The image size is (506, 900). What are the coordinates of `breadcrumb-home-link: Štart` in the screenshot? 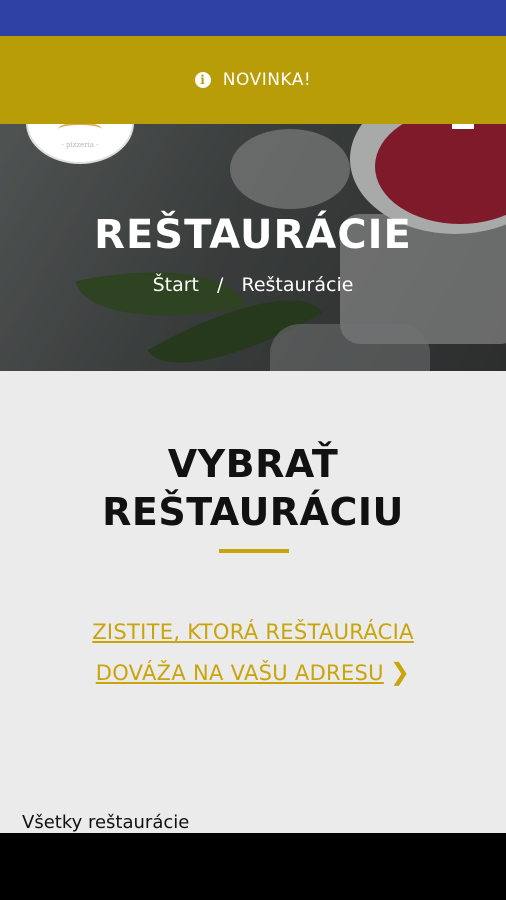 It's located at (176, 285).